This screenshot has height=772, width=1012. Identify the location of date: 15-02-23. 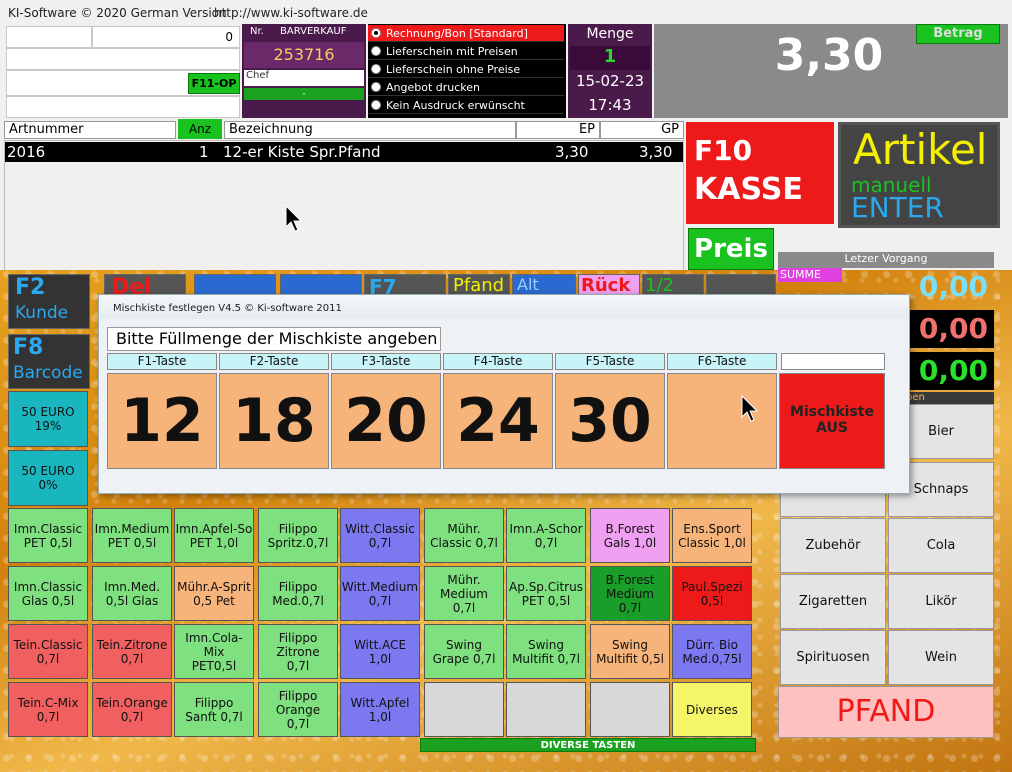
(610, 81).